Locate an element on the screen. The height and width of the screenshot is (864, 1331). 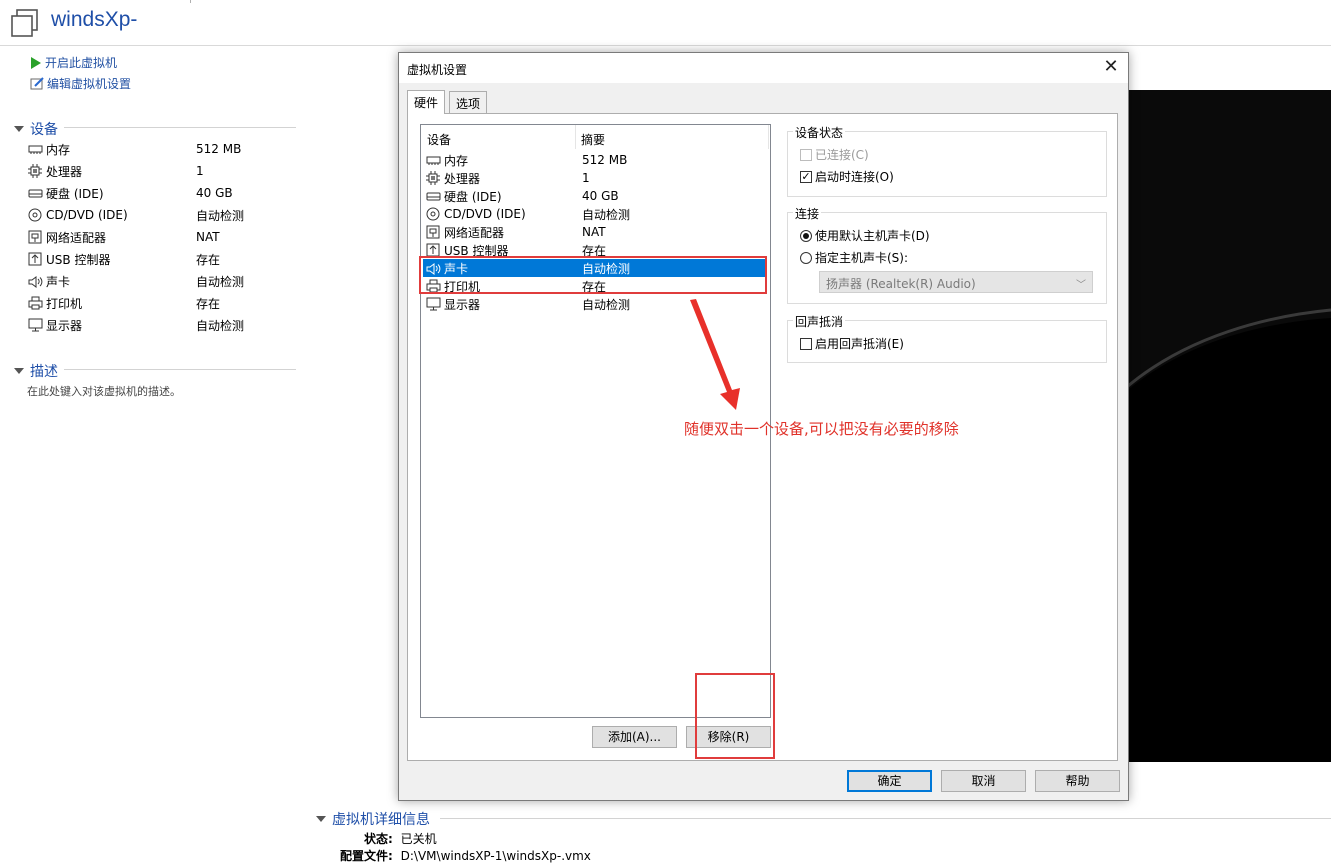
device-value: 40 GB is located at coordinates (214, 193).